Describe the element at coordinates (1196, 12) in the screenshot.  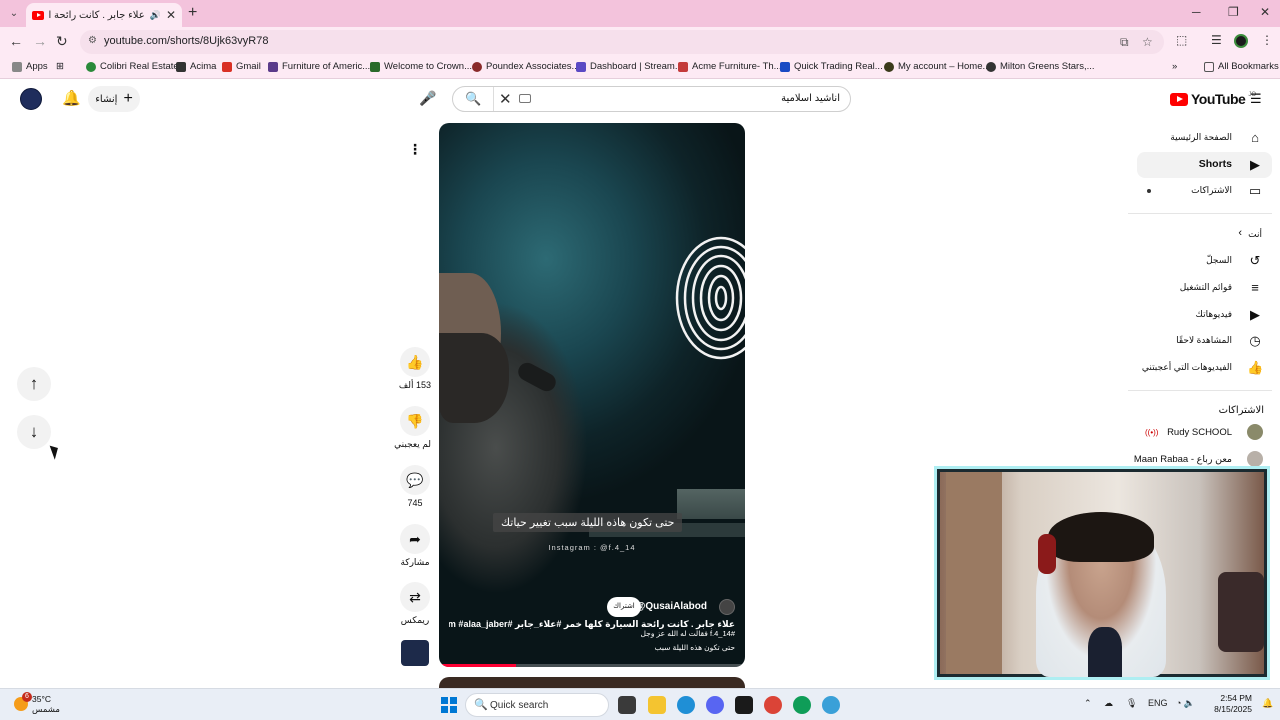
I see `minimize-icon: ─` at that location.